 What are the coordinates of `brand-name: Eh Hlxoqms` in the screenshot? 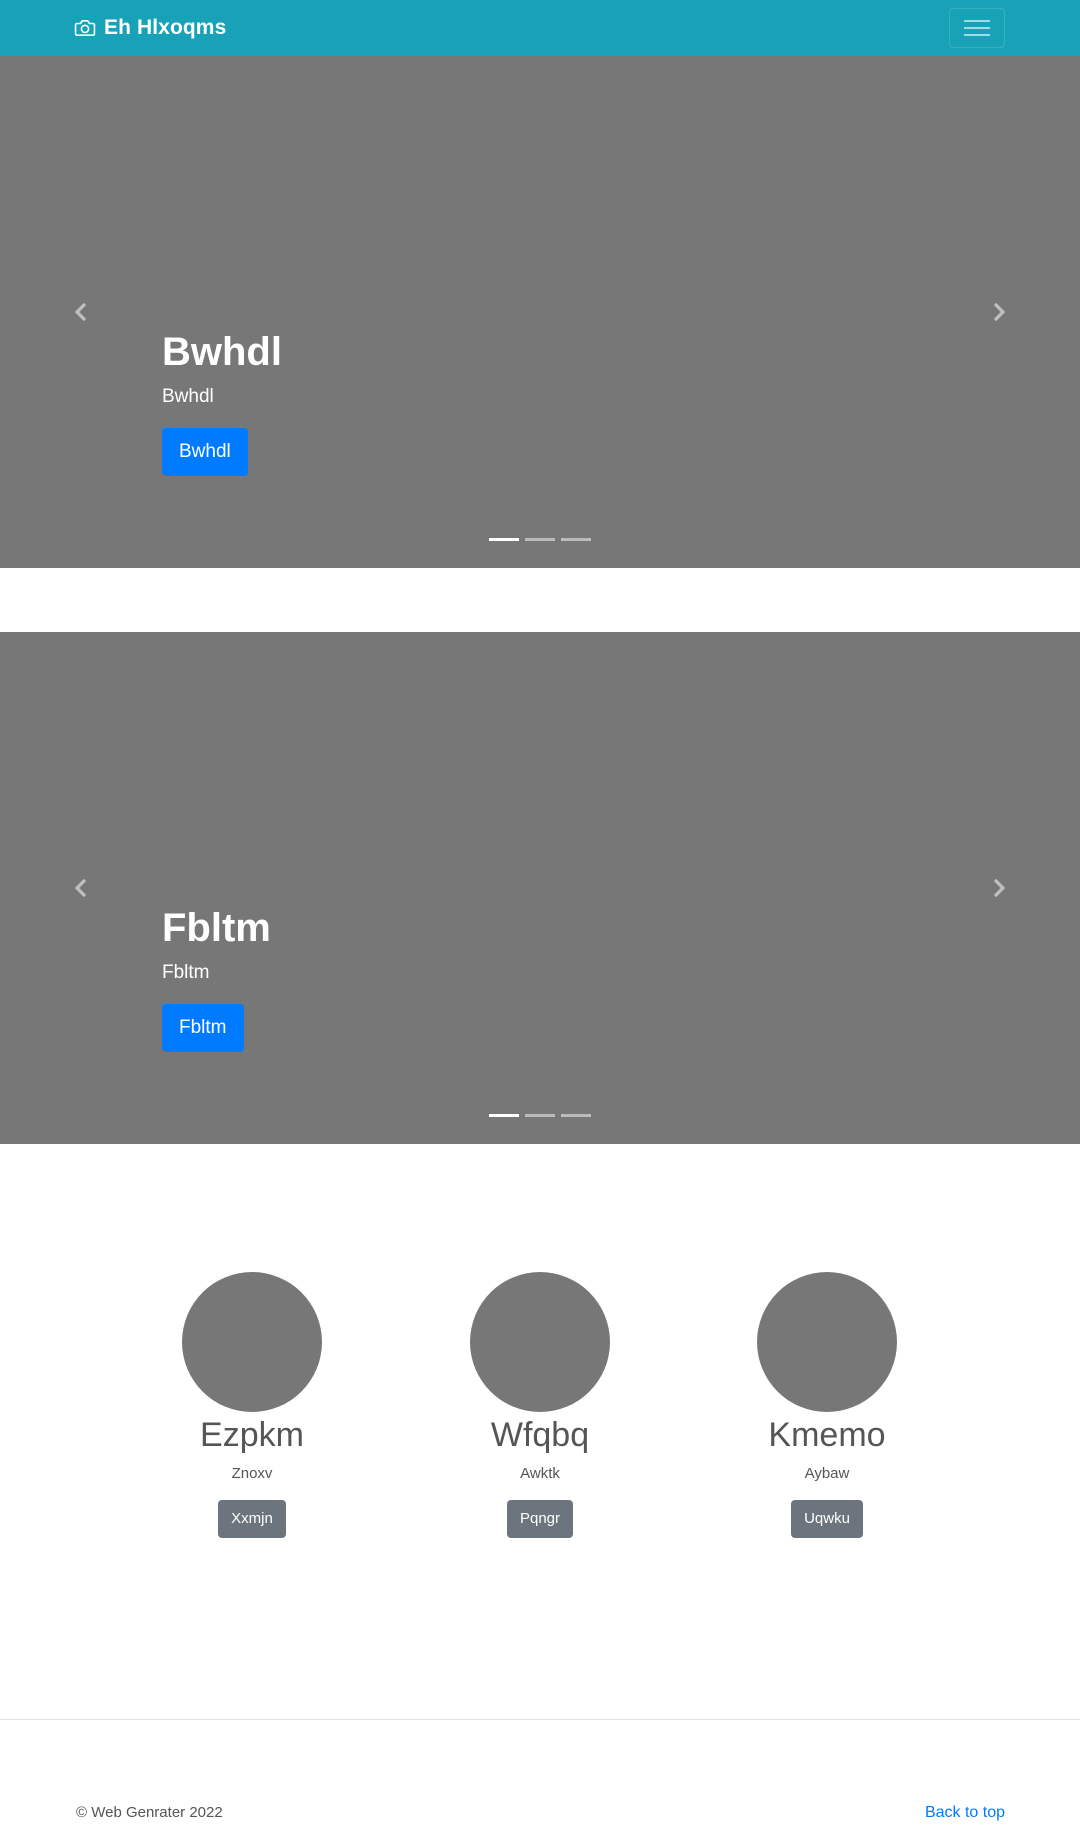 It's located at (165, 27).